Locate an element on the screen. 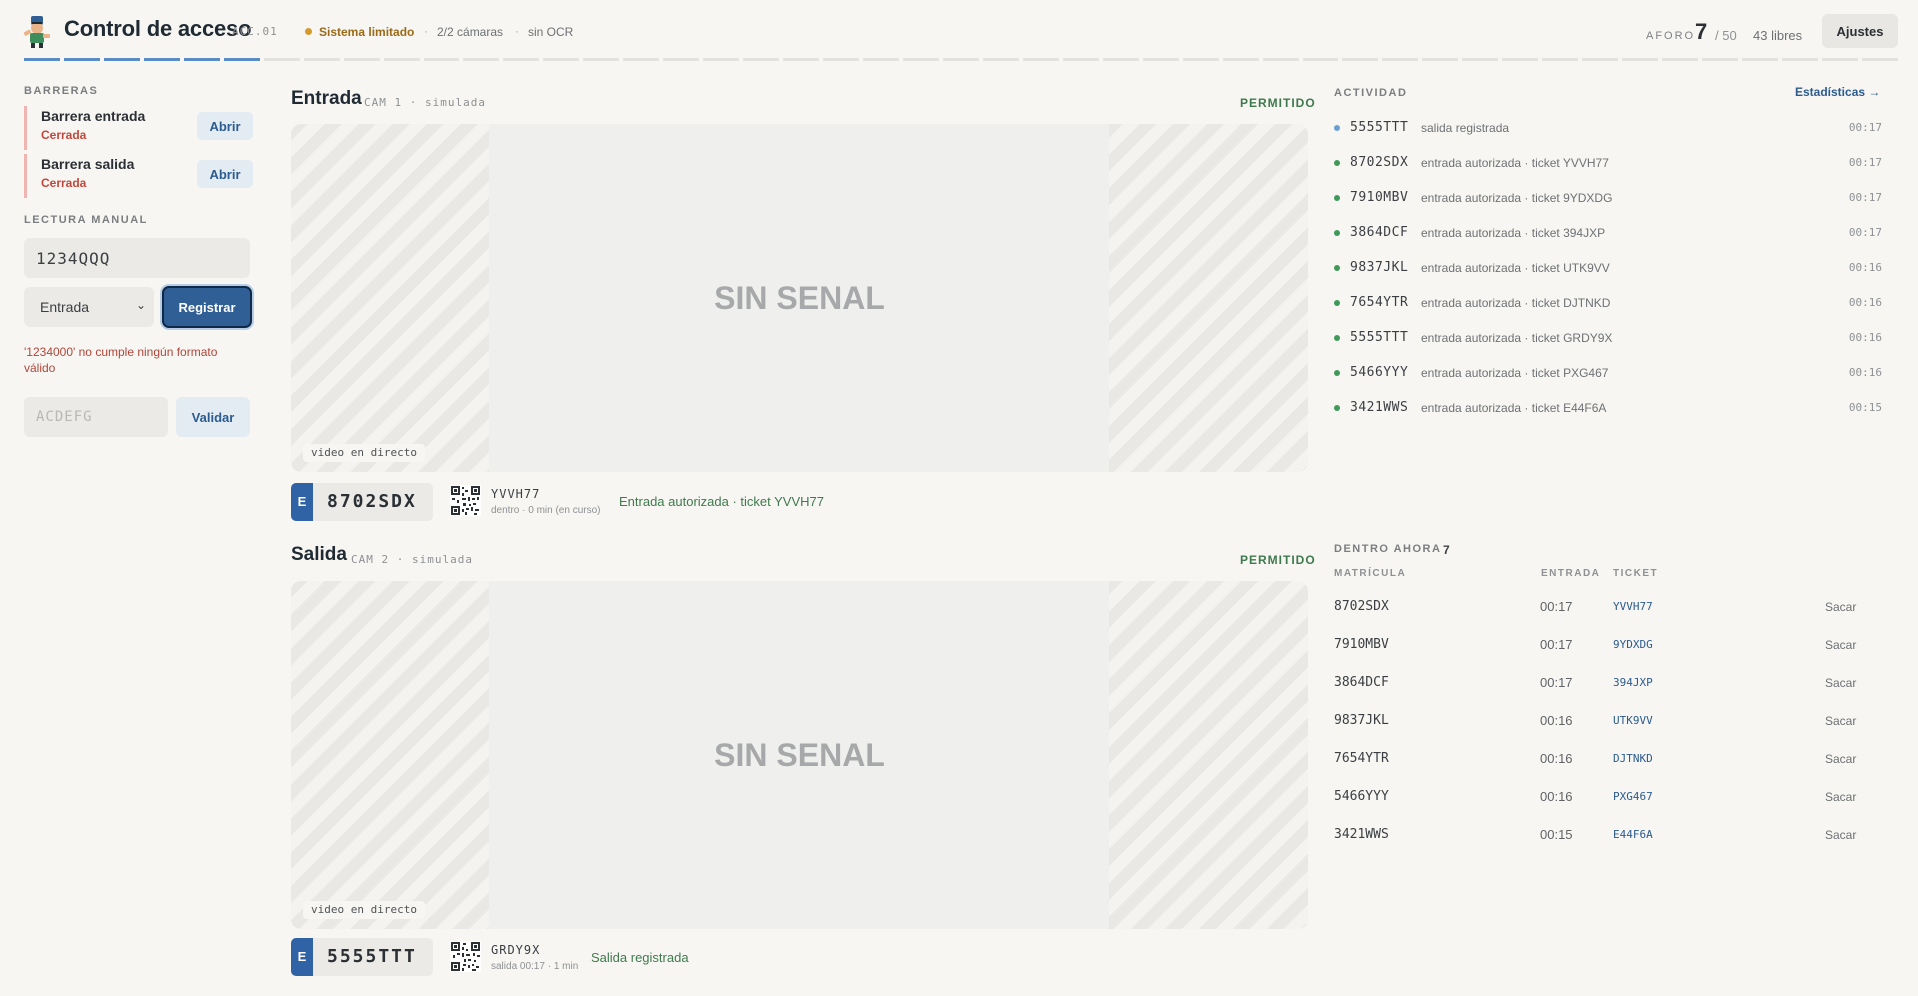  statistics-link: Estadísticas → is located at coordinates (1837, 92).